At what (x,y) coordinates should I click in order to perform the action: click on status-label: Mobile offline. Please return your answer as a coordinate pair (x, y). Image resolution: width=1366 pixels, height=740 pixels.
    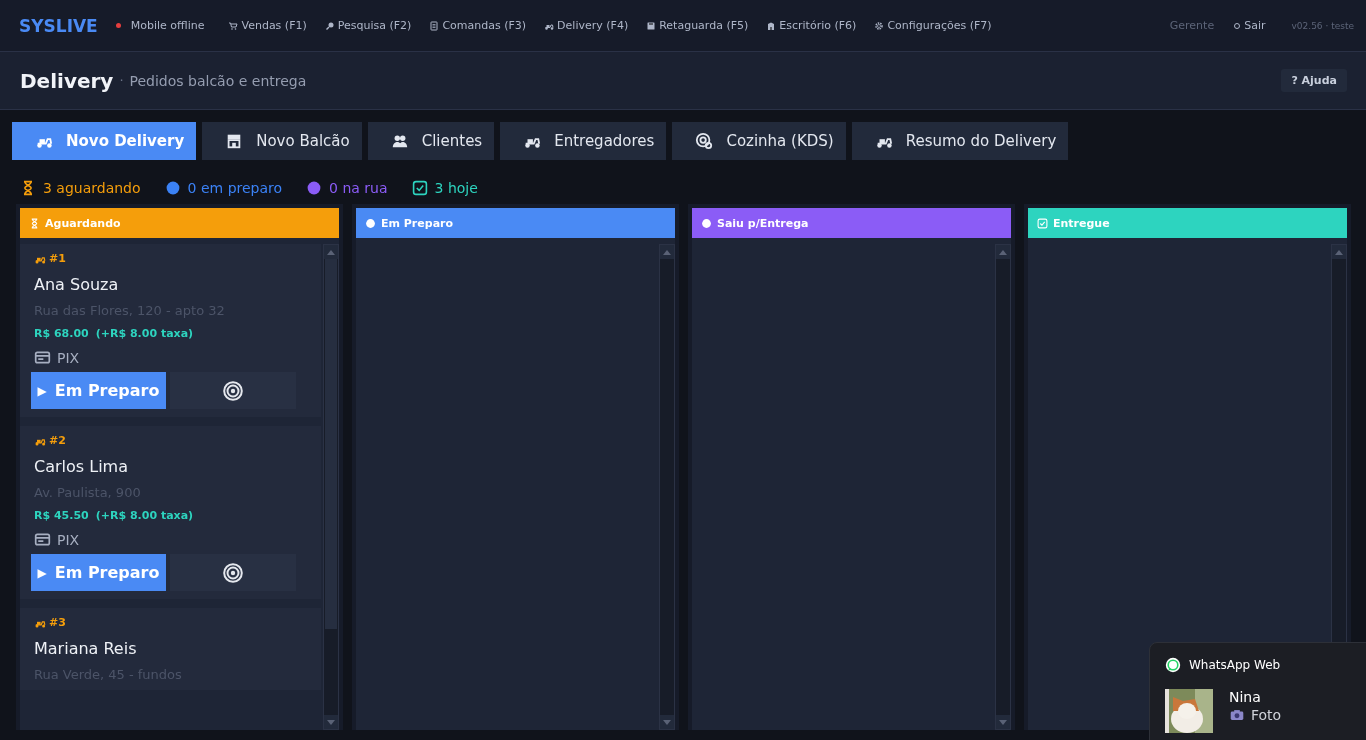
    Looking at the image, I should click on (167, 25).